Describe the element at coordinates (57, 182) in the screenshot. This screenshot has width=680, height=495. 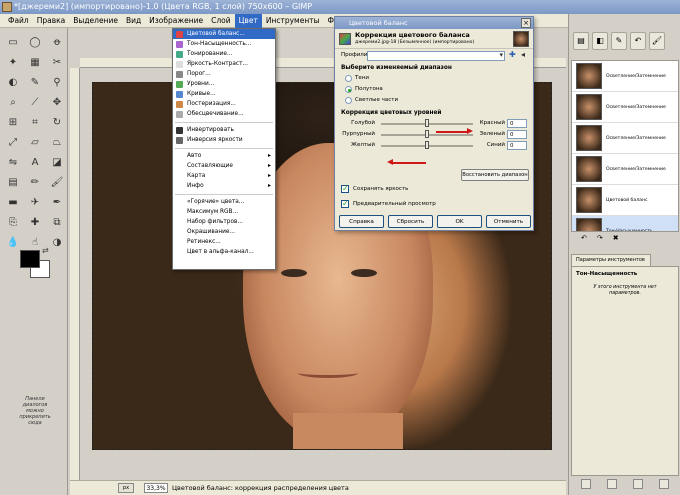
I see `paintbrush-tool-icon: 🖌` at that location.